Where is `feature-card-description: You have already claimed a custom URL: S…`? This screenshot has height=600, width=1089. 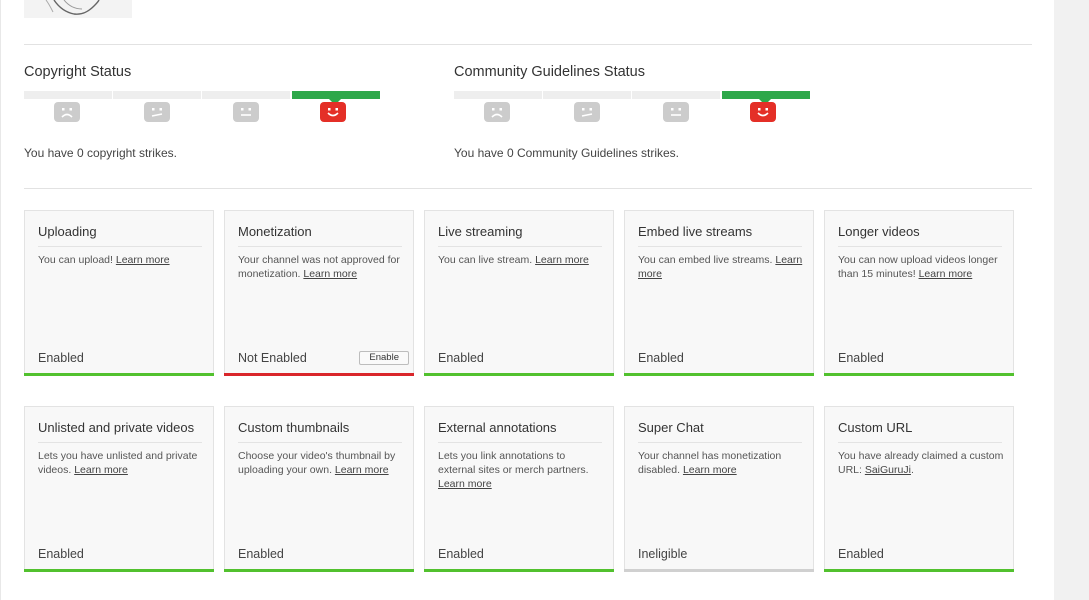 feature-card-description: You have already claimed a custom URL: S… is located at coordinates (921, 463).